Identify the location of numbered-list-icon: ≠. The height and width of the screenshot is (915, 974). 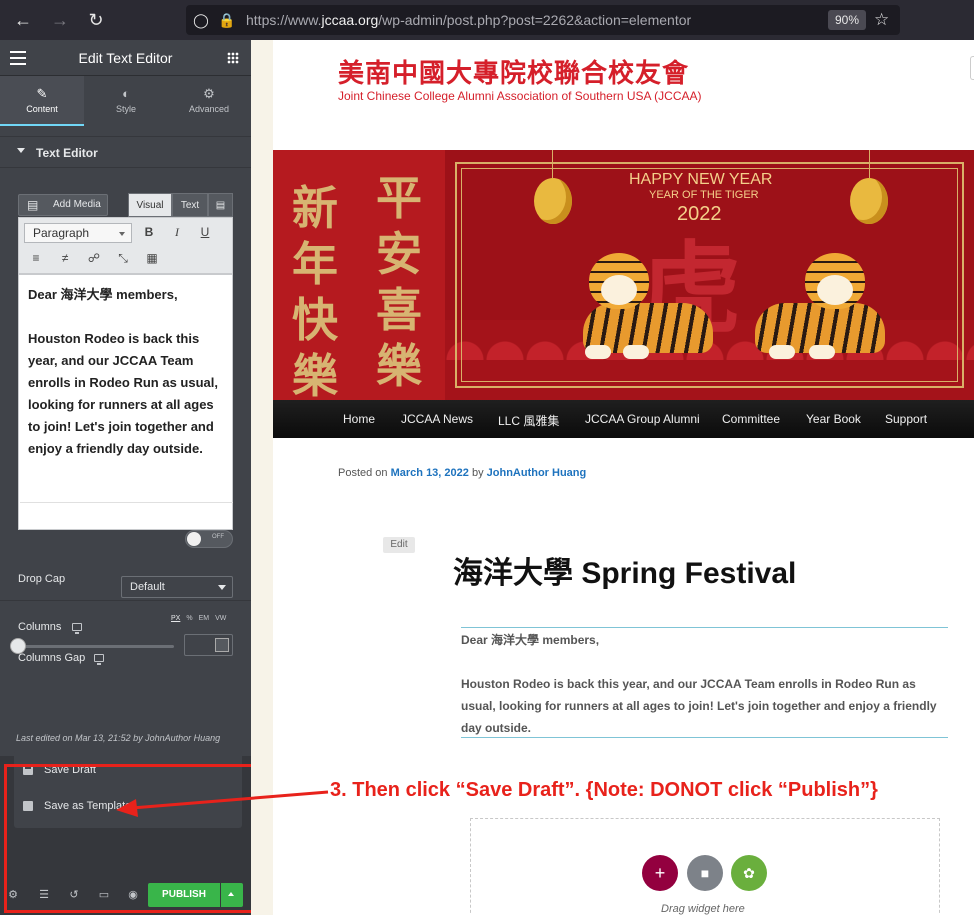
(65, 258).